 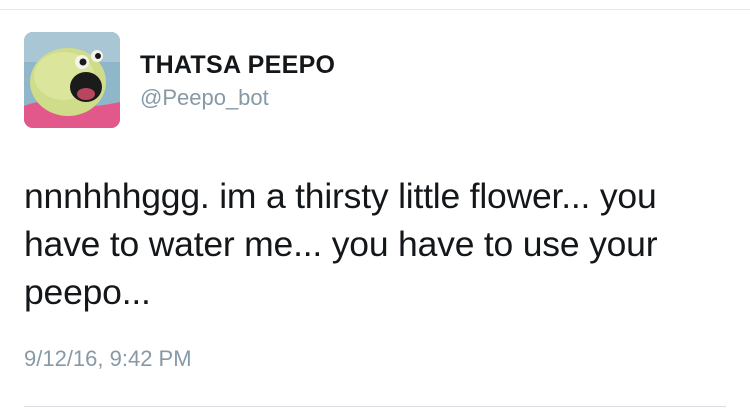 I want to click on bottom-divider, so click(x=375, y=406).